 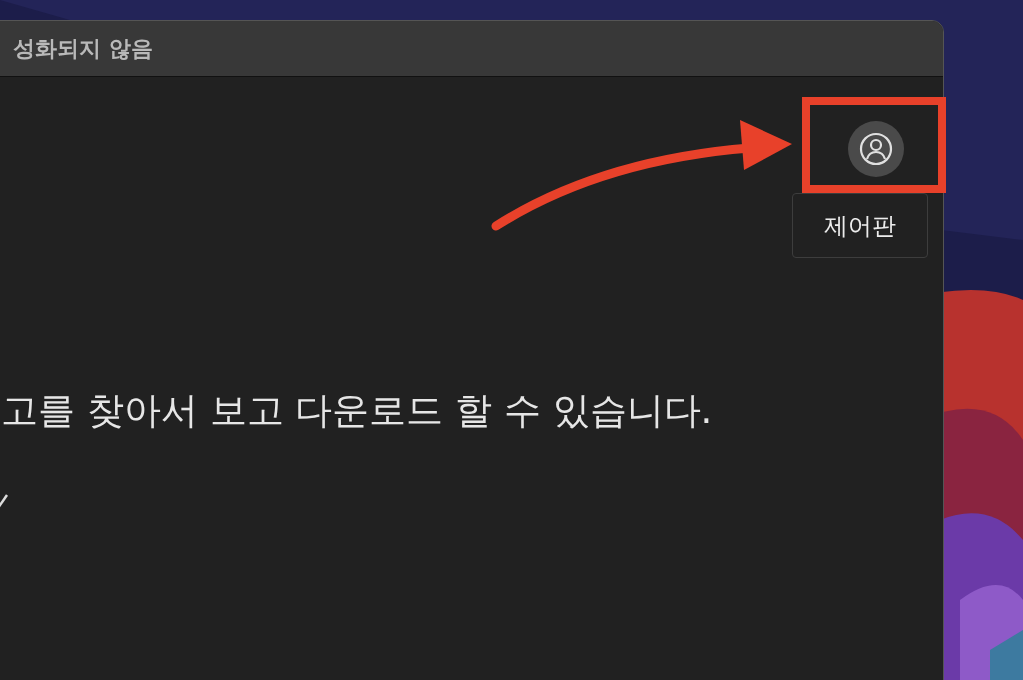 What do you see at coordinates (83, 49) in the screenshot?
I see `window-title: 성화되지 않음` at bounding box center [83, 49].